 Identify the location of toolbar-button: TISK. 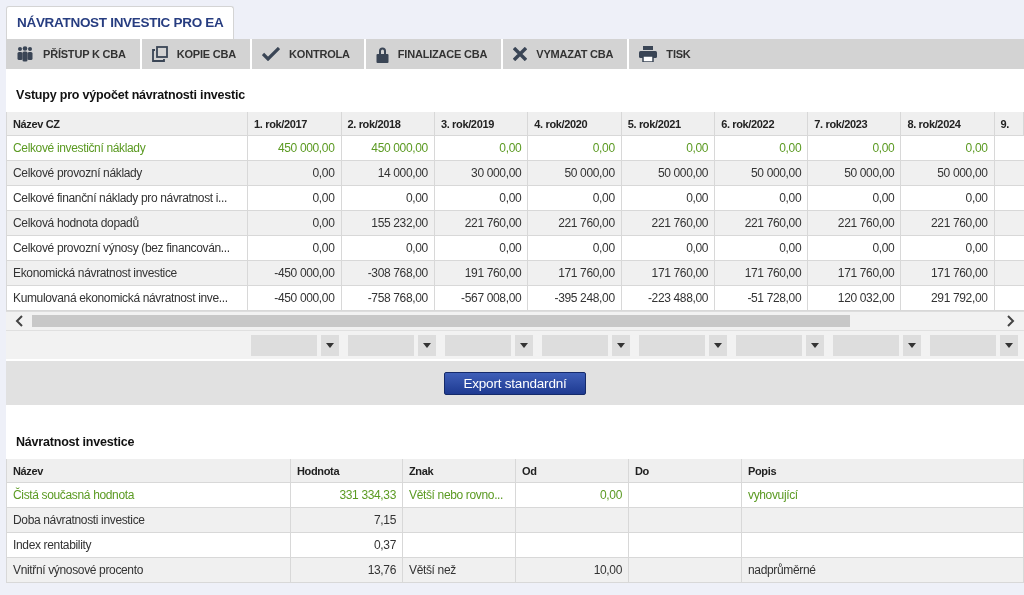
(826, 54).